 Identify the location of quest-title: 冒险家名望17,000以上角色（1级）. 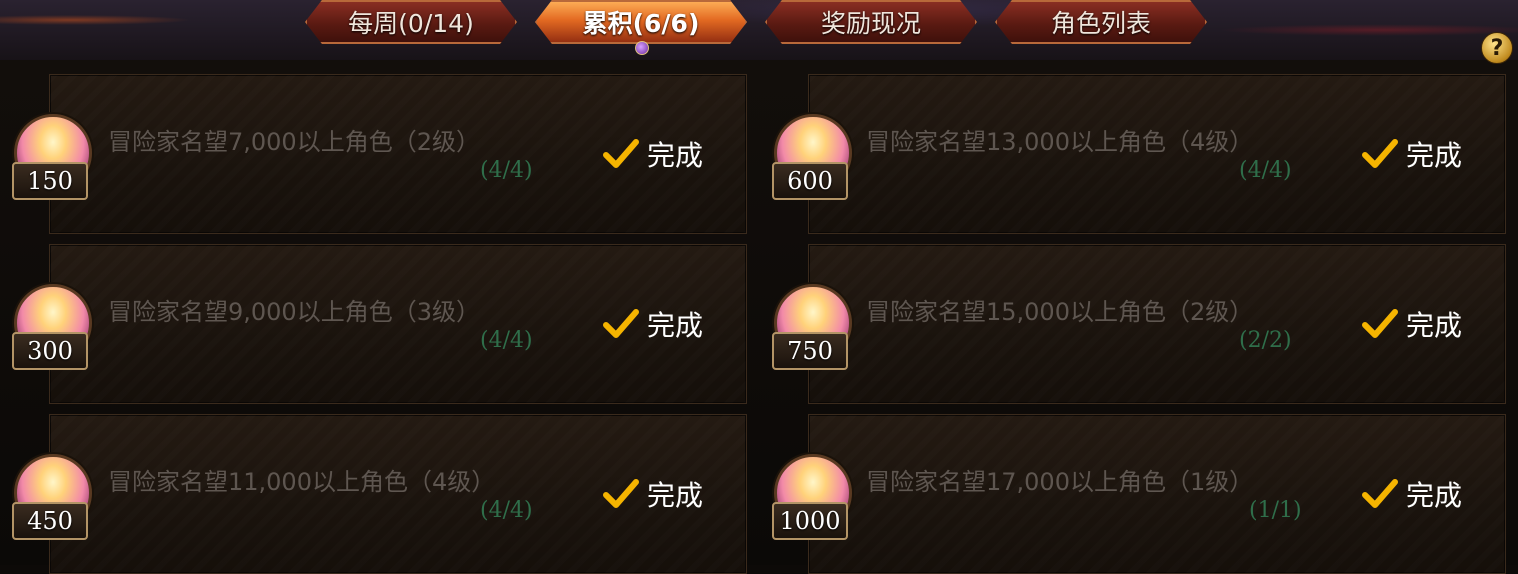
(1060, 482).